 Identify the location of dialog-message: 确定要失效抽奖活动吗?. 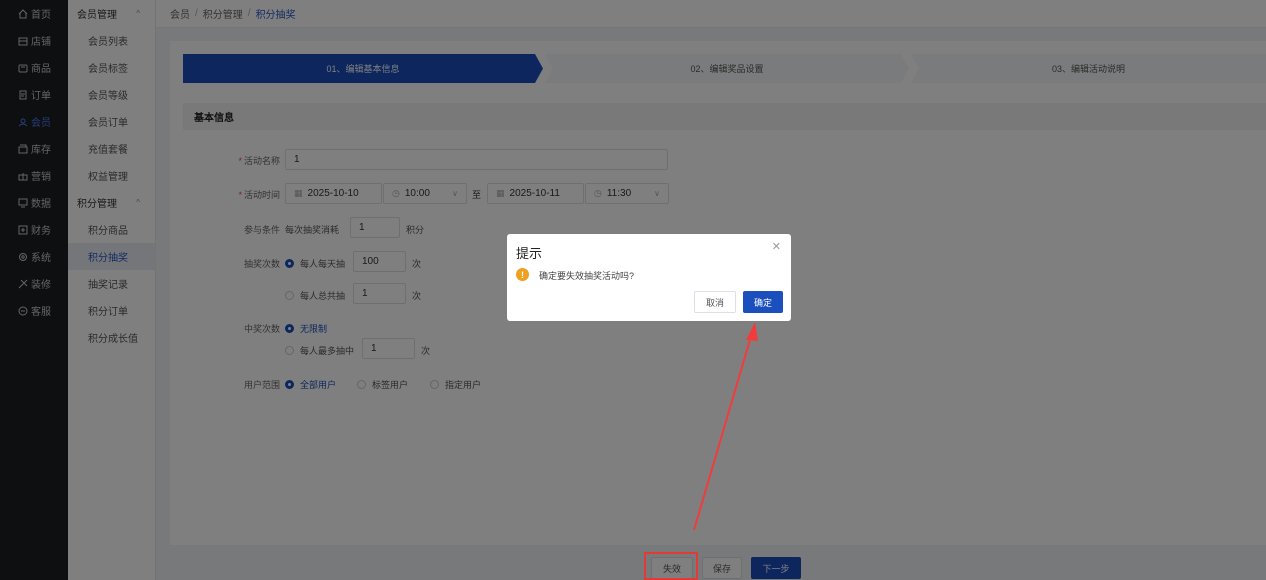
(587, 276).